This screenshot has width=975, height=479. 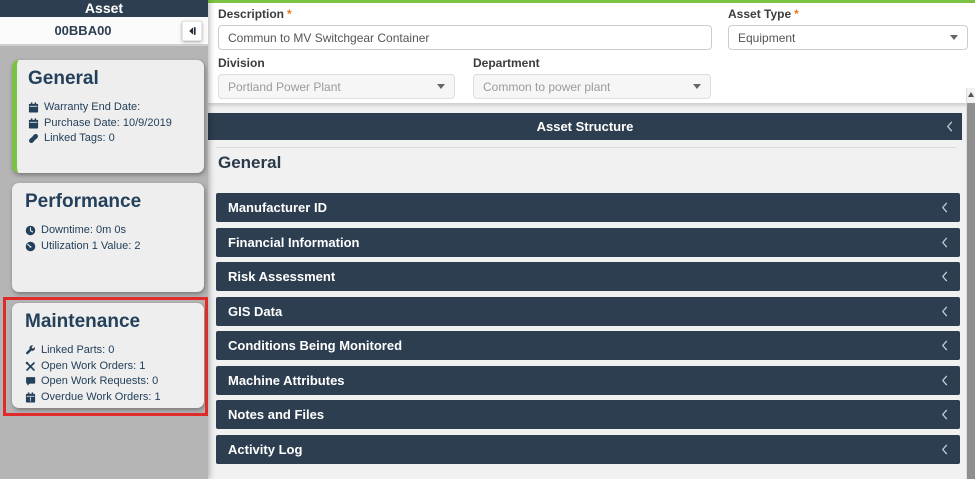 What do you see at coordinates (110, 398) in the screenshot?
I see `list-item: Overdue Work Orders: 1` at bounding box center [110, 398].